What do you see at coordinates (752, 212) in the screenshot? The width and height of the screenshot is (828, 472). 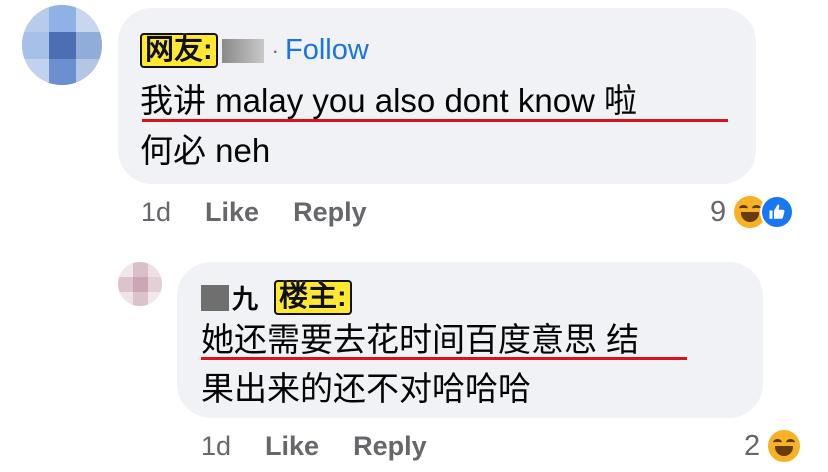 I see `reaction-summary: 9` at bounding box center [752, 212].